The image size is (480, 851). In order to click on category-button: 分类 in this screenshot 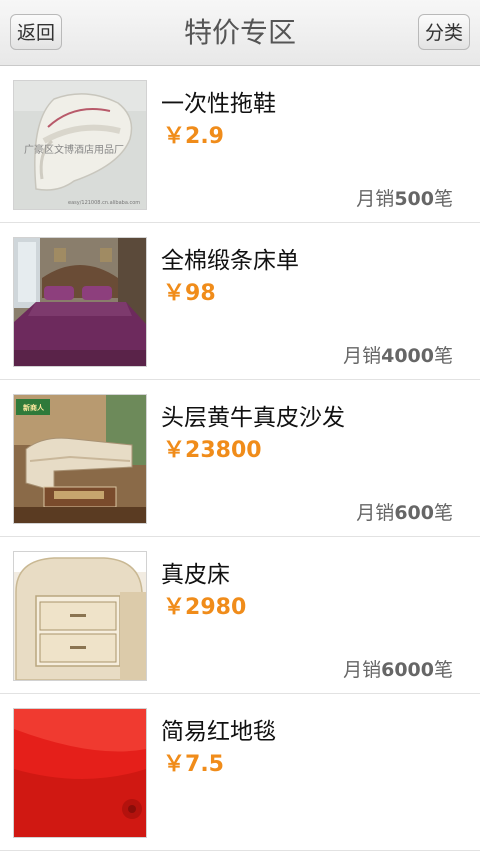, I will do `click(444, 32)`.